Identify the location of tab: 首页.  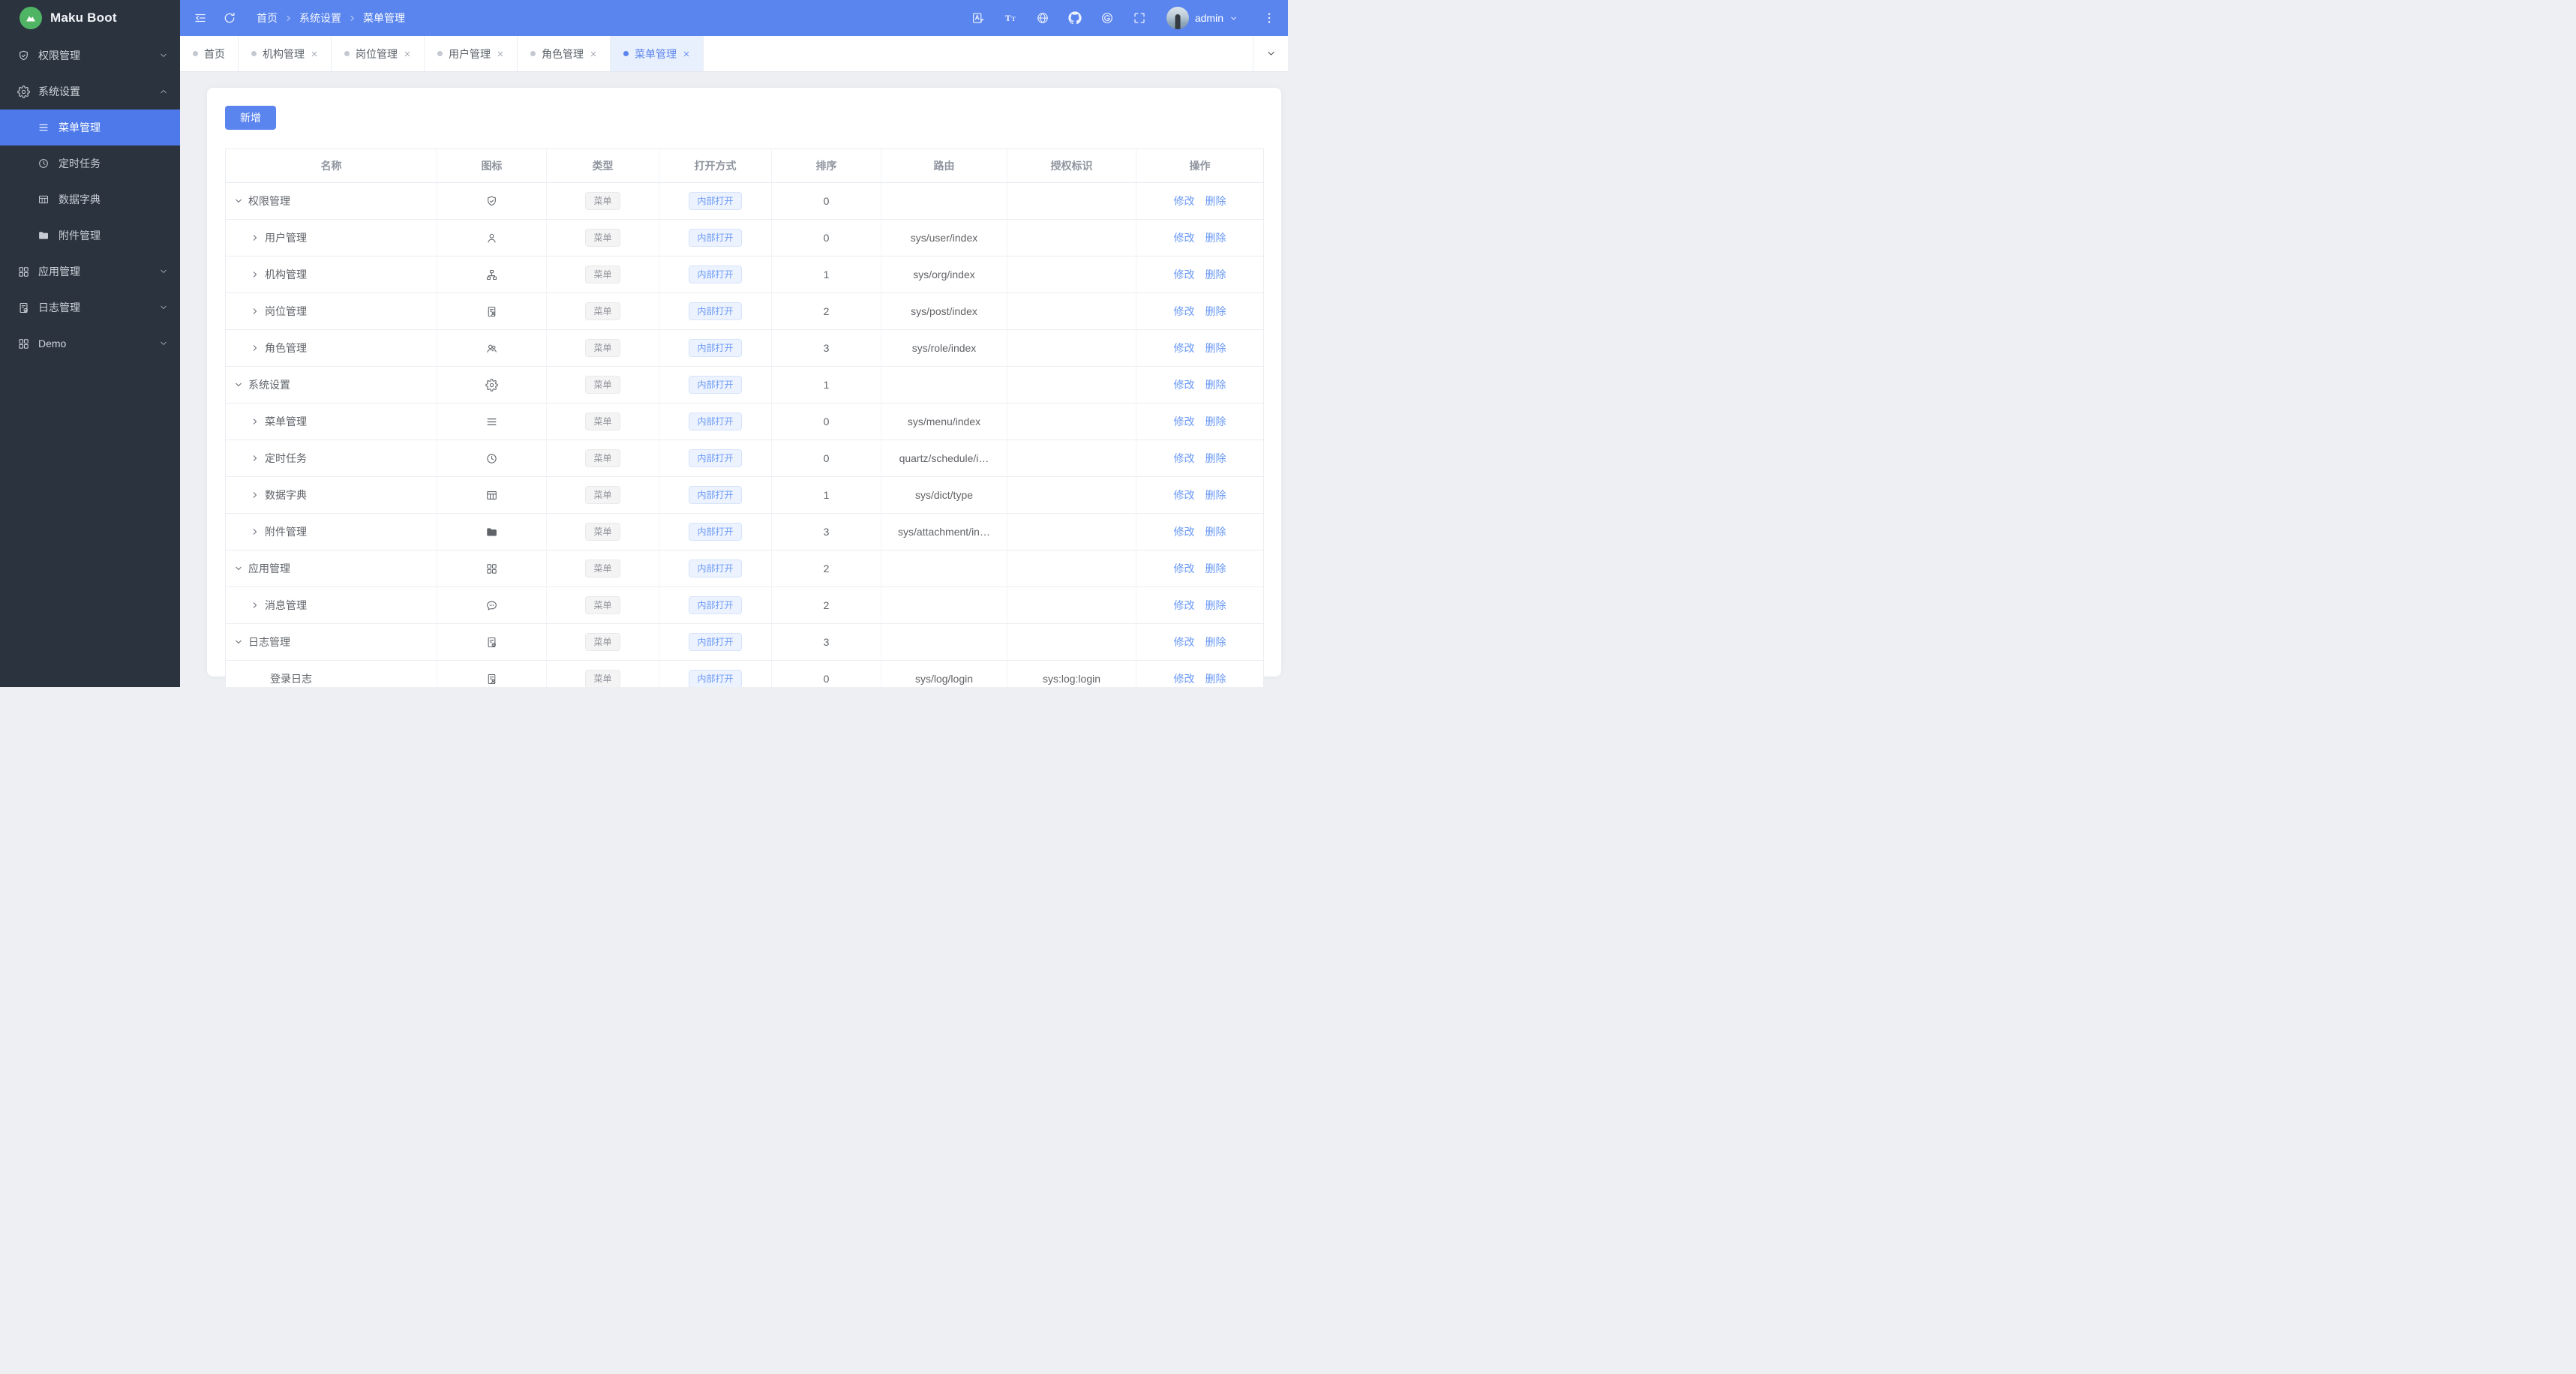
(209, 53).